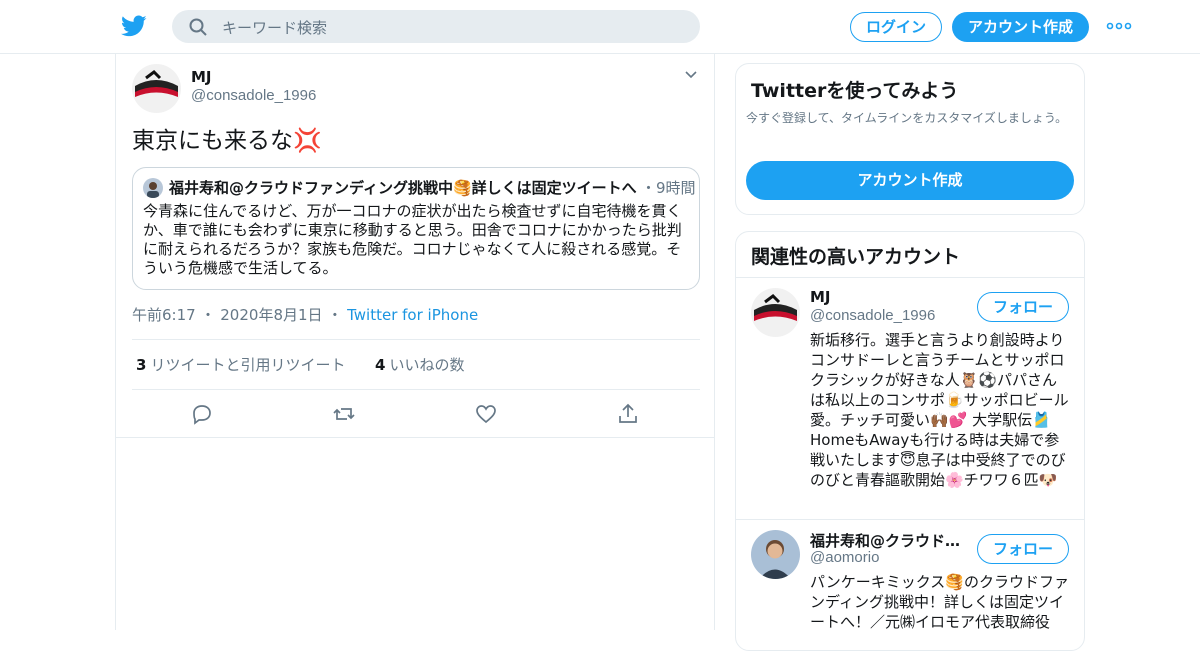 The width and height of the screenshot is (1200, 651). What do you see at coordinates (896, 27) in the screenshot?
I see `login-button: ログイン` at bounding box center [896, 27].